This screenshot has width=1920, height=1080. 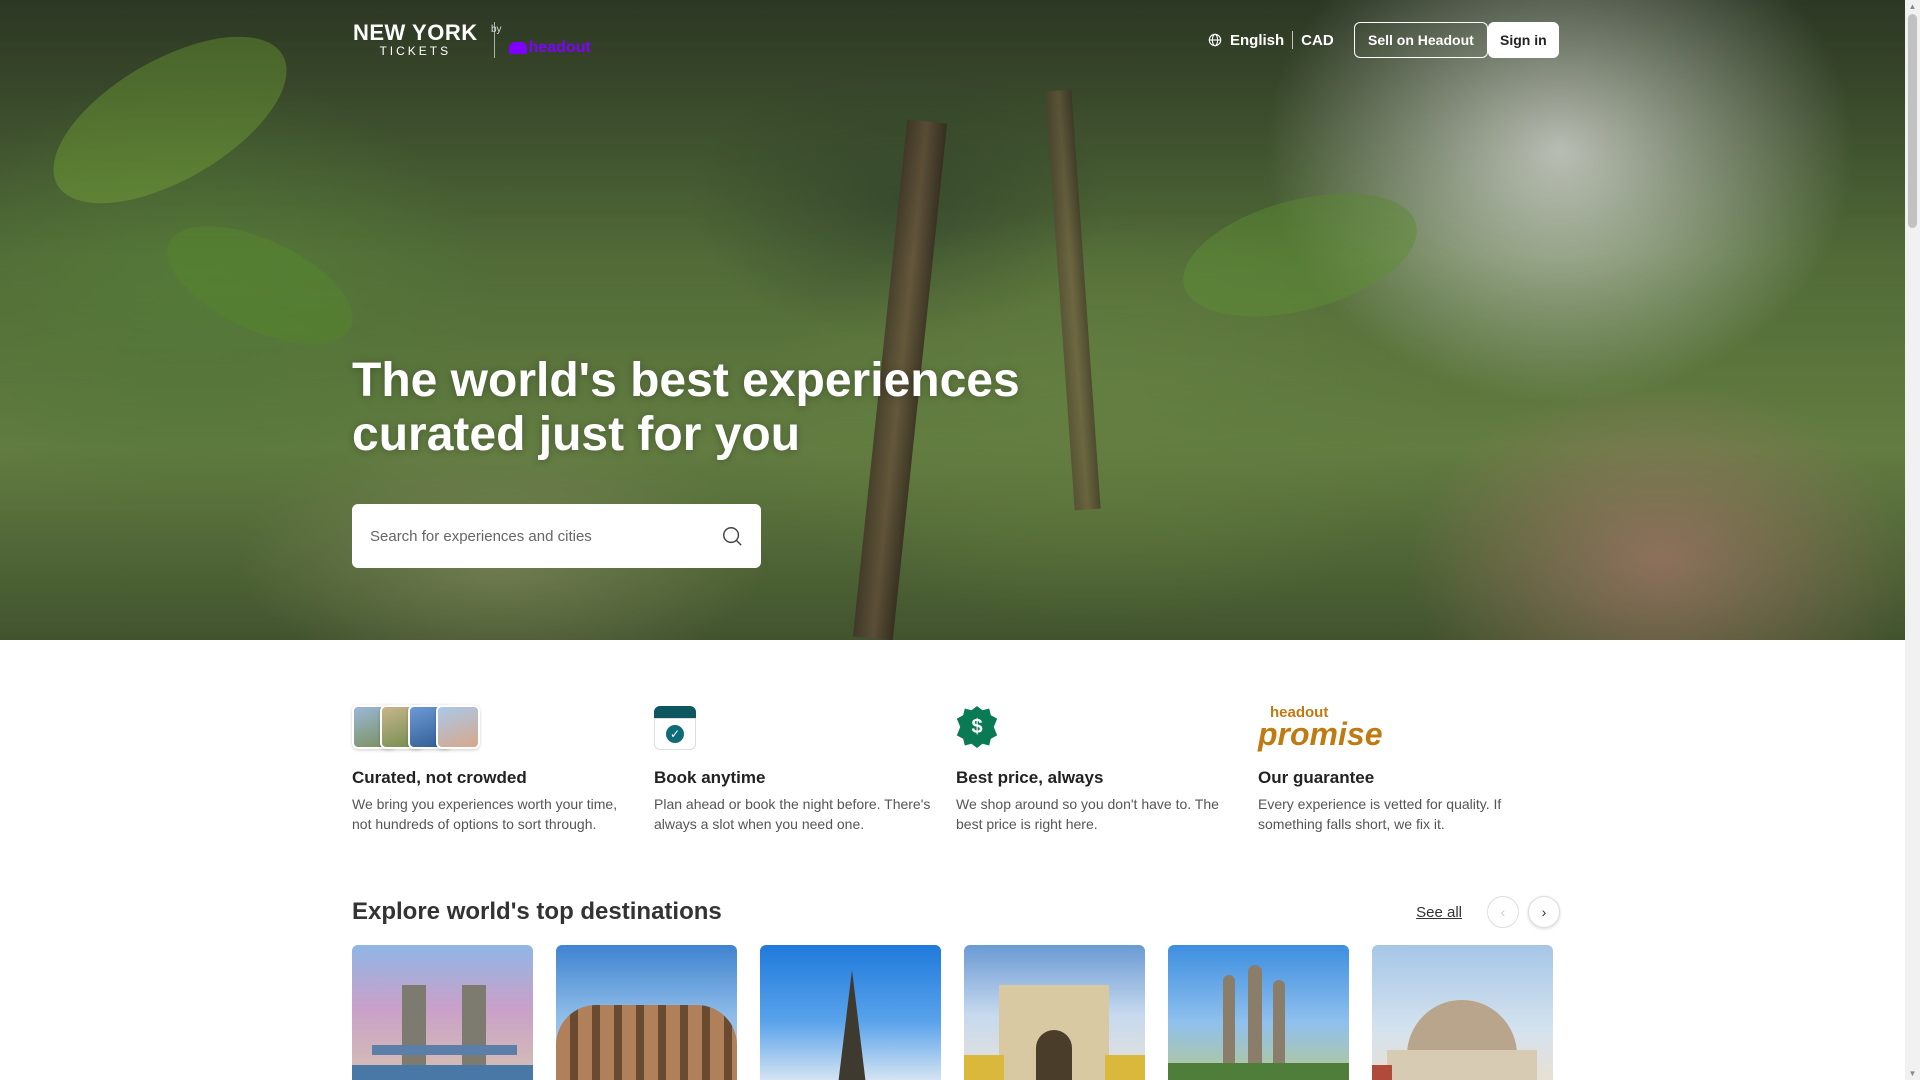 I want to click on logo-title: NEW YORK, so click(x=415, y=32).